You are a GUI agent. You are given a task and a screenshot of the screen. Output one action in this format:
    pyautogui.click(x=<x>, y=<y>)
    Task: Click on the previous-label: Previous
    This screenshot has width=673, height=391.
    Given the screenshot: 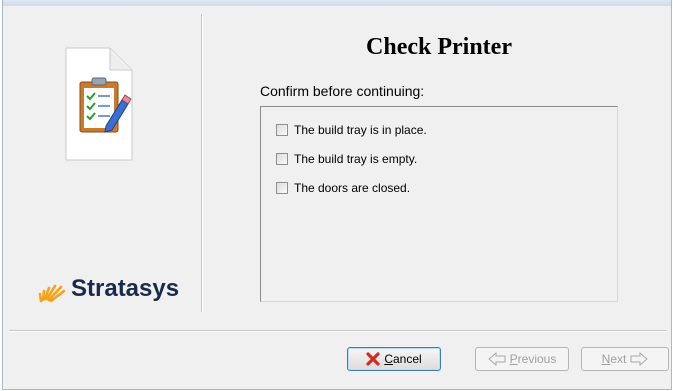 What is the action you would take?
    pyautogui.click(x=533, y=359)
    